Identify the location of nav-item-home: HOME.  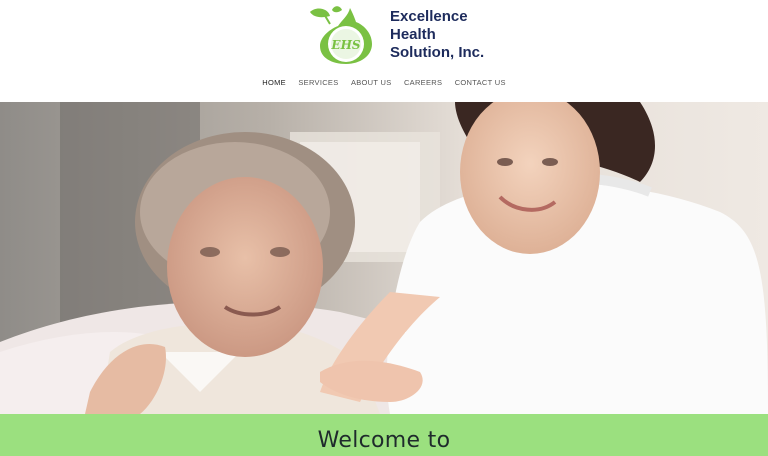
(274, 82).